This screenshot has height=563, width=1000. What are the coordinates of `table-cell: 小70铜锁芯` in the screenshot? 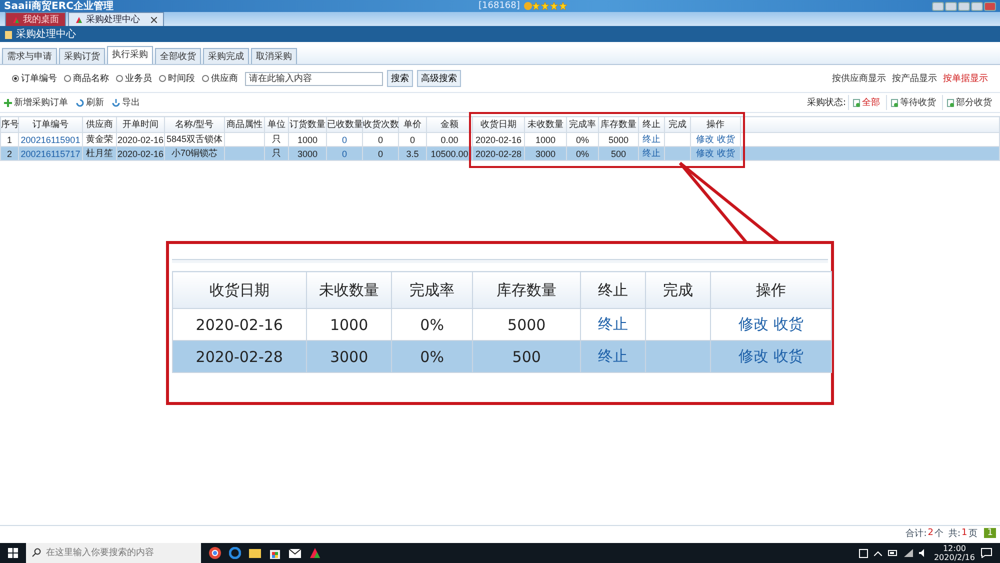 It's located at (194, 153).